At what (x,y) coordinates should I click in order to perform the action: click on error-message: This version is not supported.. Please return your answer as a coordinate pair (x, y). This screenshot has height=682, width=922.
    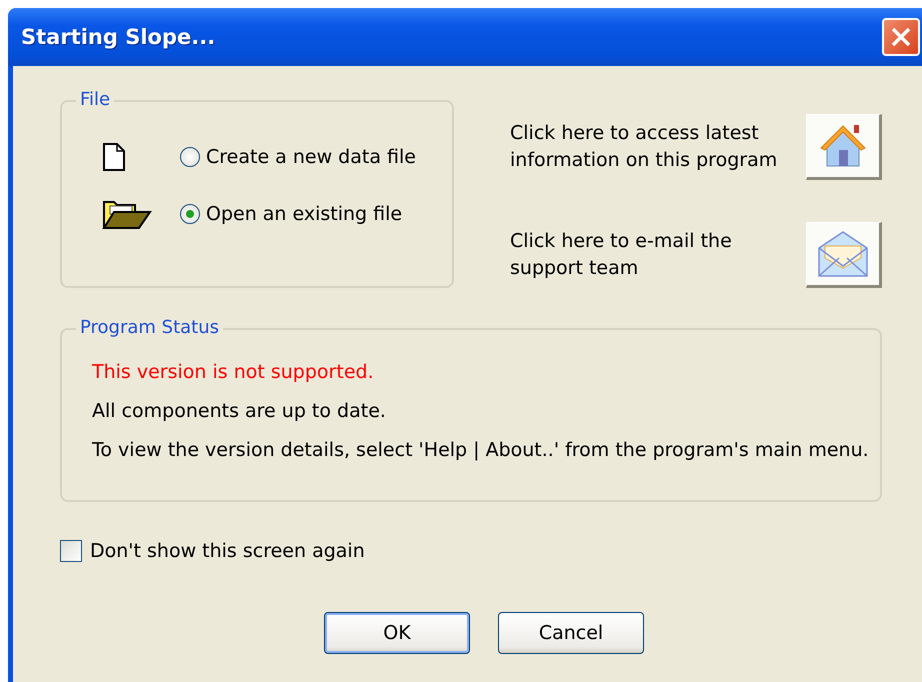
    Looking at the image, I should click on (233, 372).